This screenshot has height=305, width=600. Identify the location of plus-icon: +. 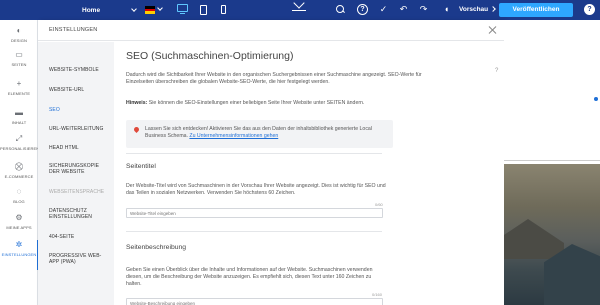
(19, 83).